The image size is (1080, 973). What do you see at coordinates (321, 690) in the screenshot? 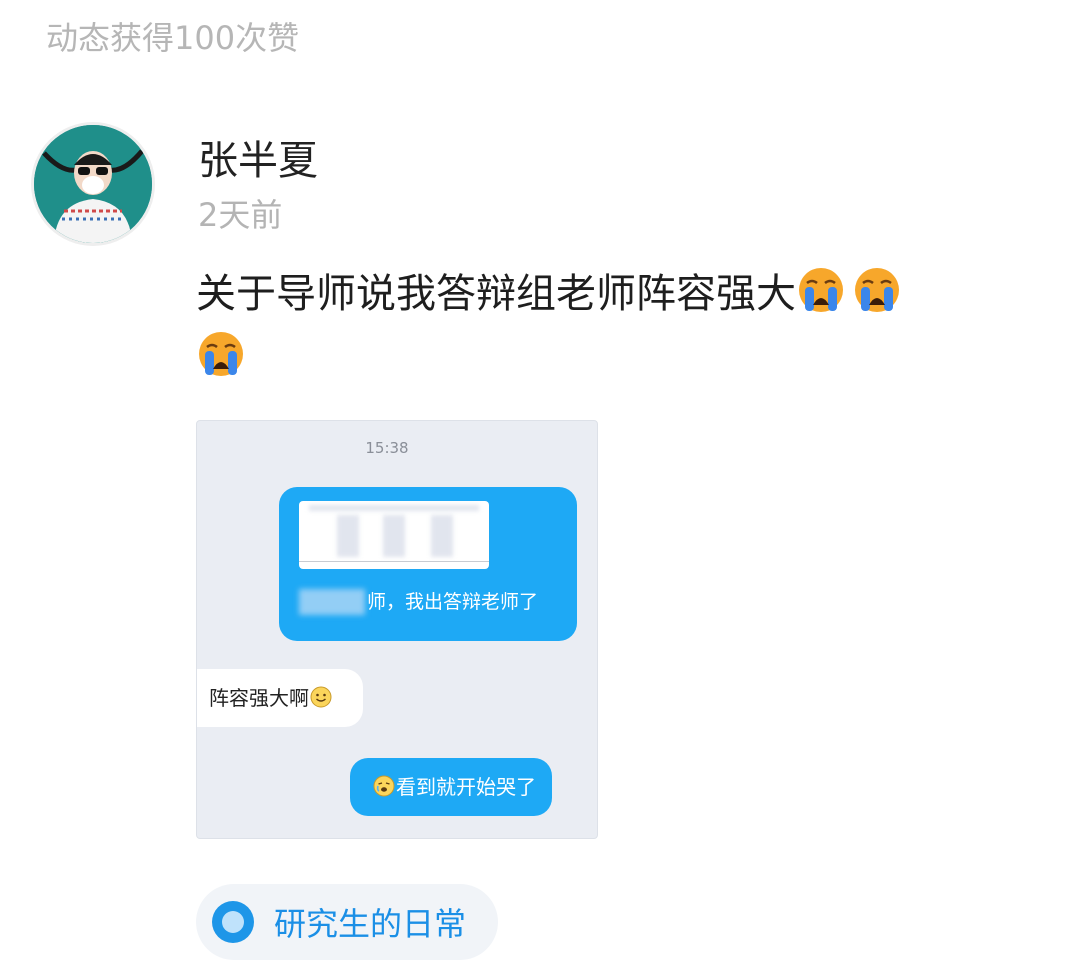
I see `smile-face-icon` at bounding box center [321, 690].